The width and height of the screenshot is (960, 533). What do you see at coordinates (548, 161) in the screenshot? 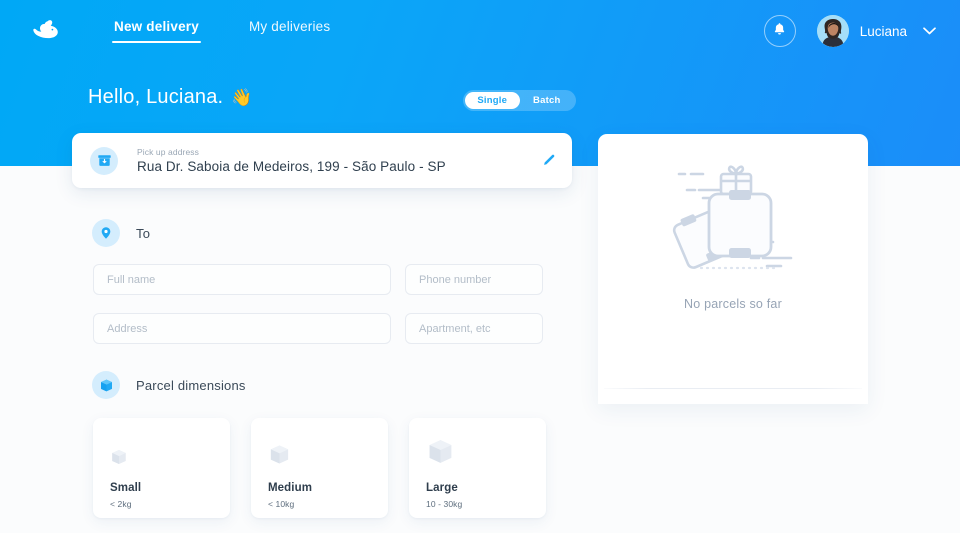
I see `pencil-edit-icon` at bounding box center [548, 161].